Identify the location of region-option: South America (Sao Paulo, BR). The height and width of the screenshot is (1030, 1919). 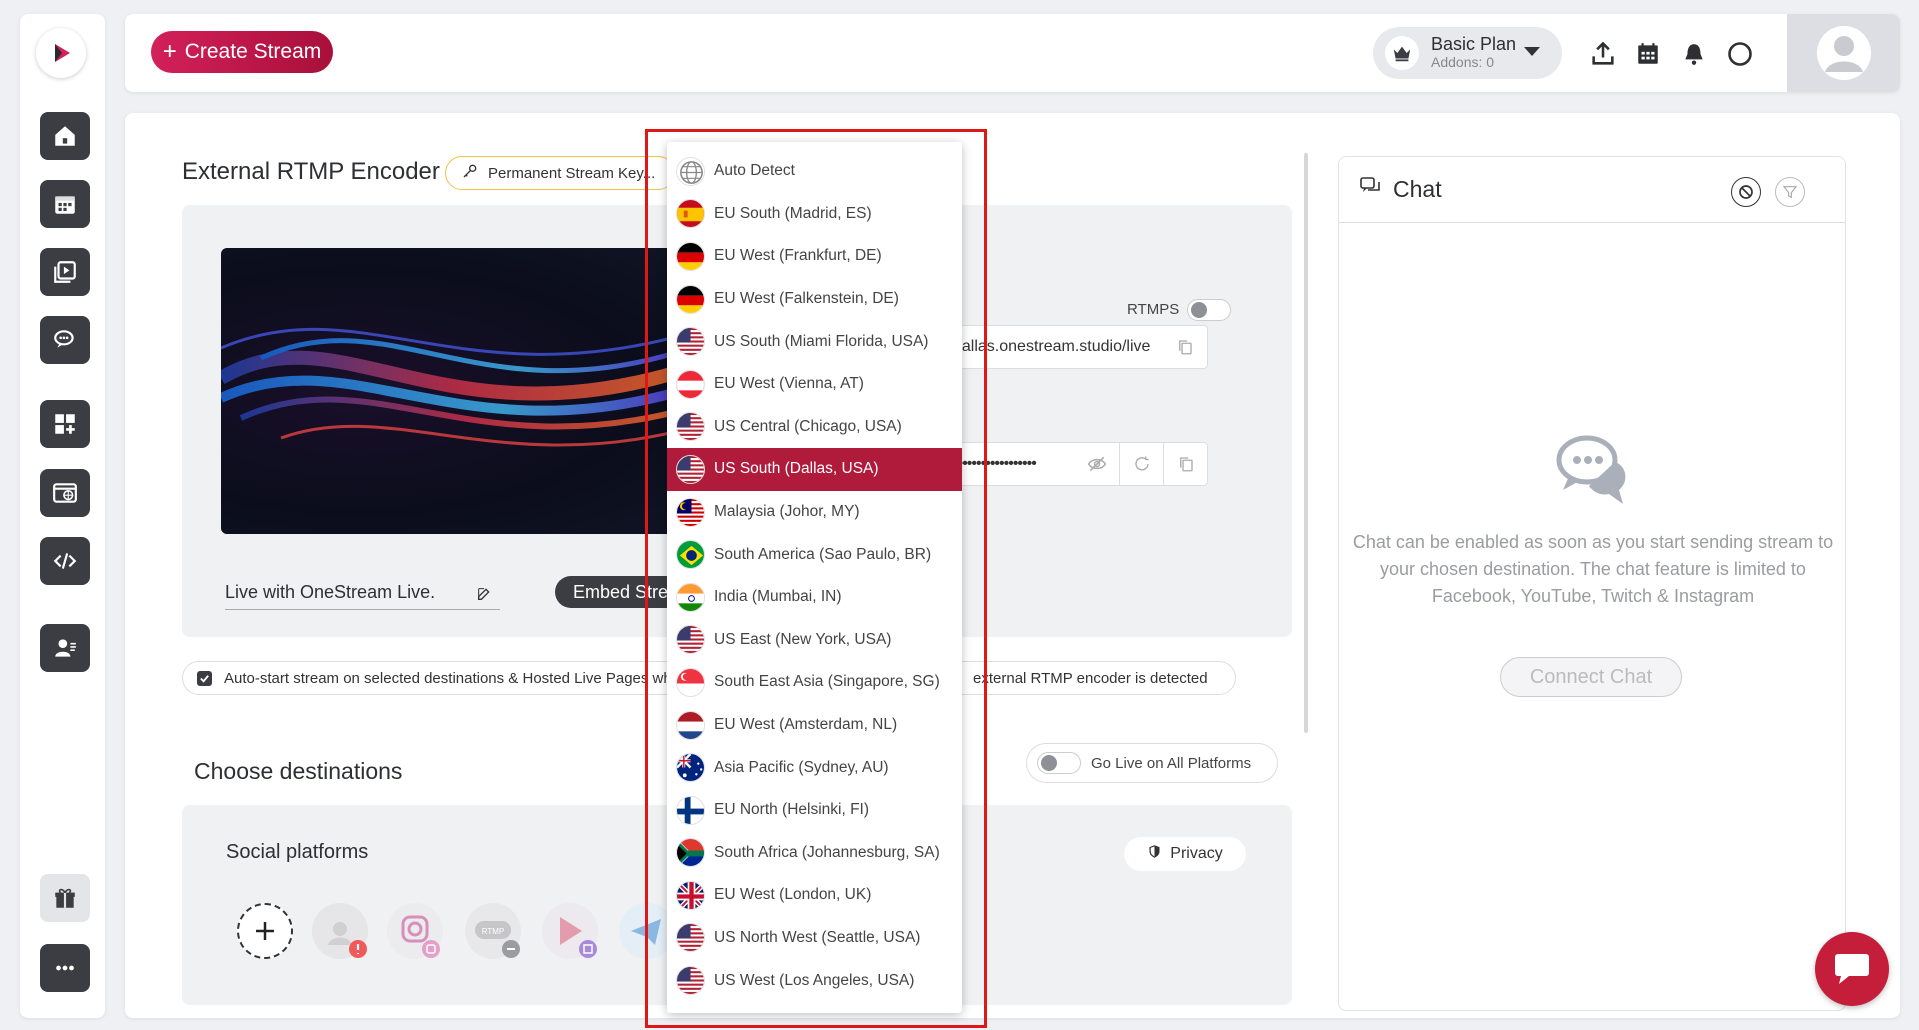
(814, 554).